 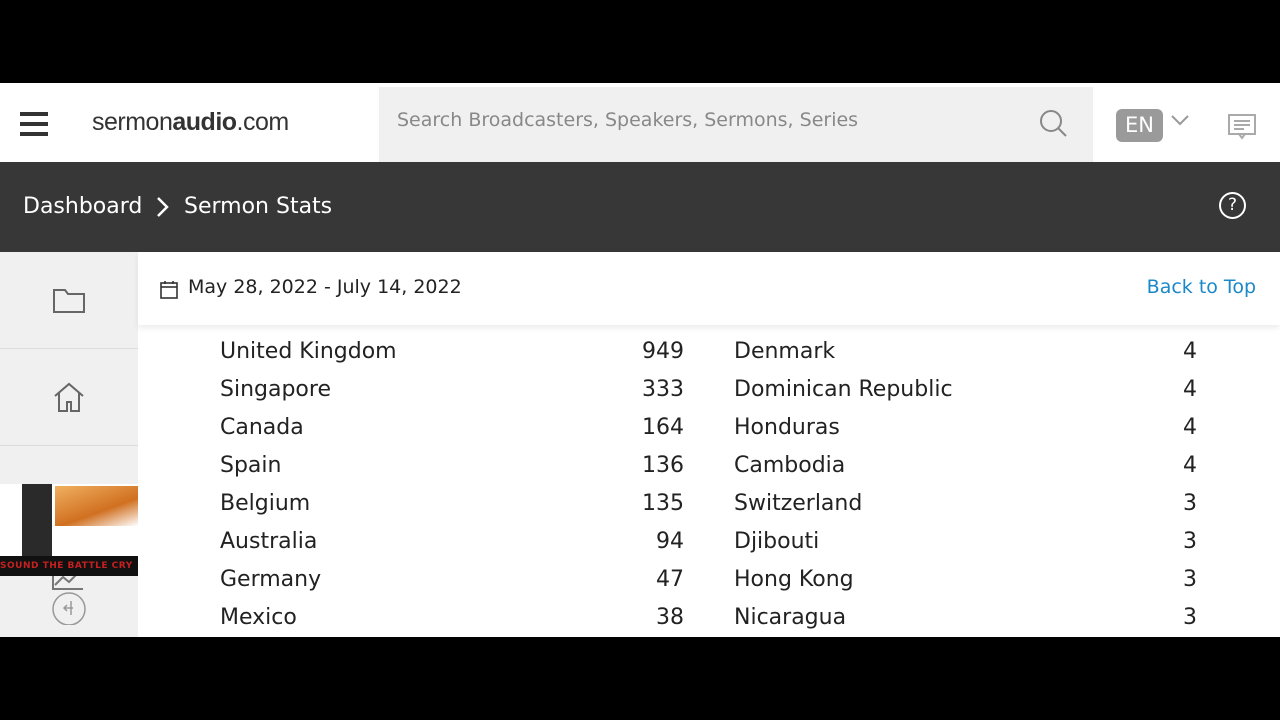 I want to click on chevron-down-icon, so click(x=1180, y=120).